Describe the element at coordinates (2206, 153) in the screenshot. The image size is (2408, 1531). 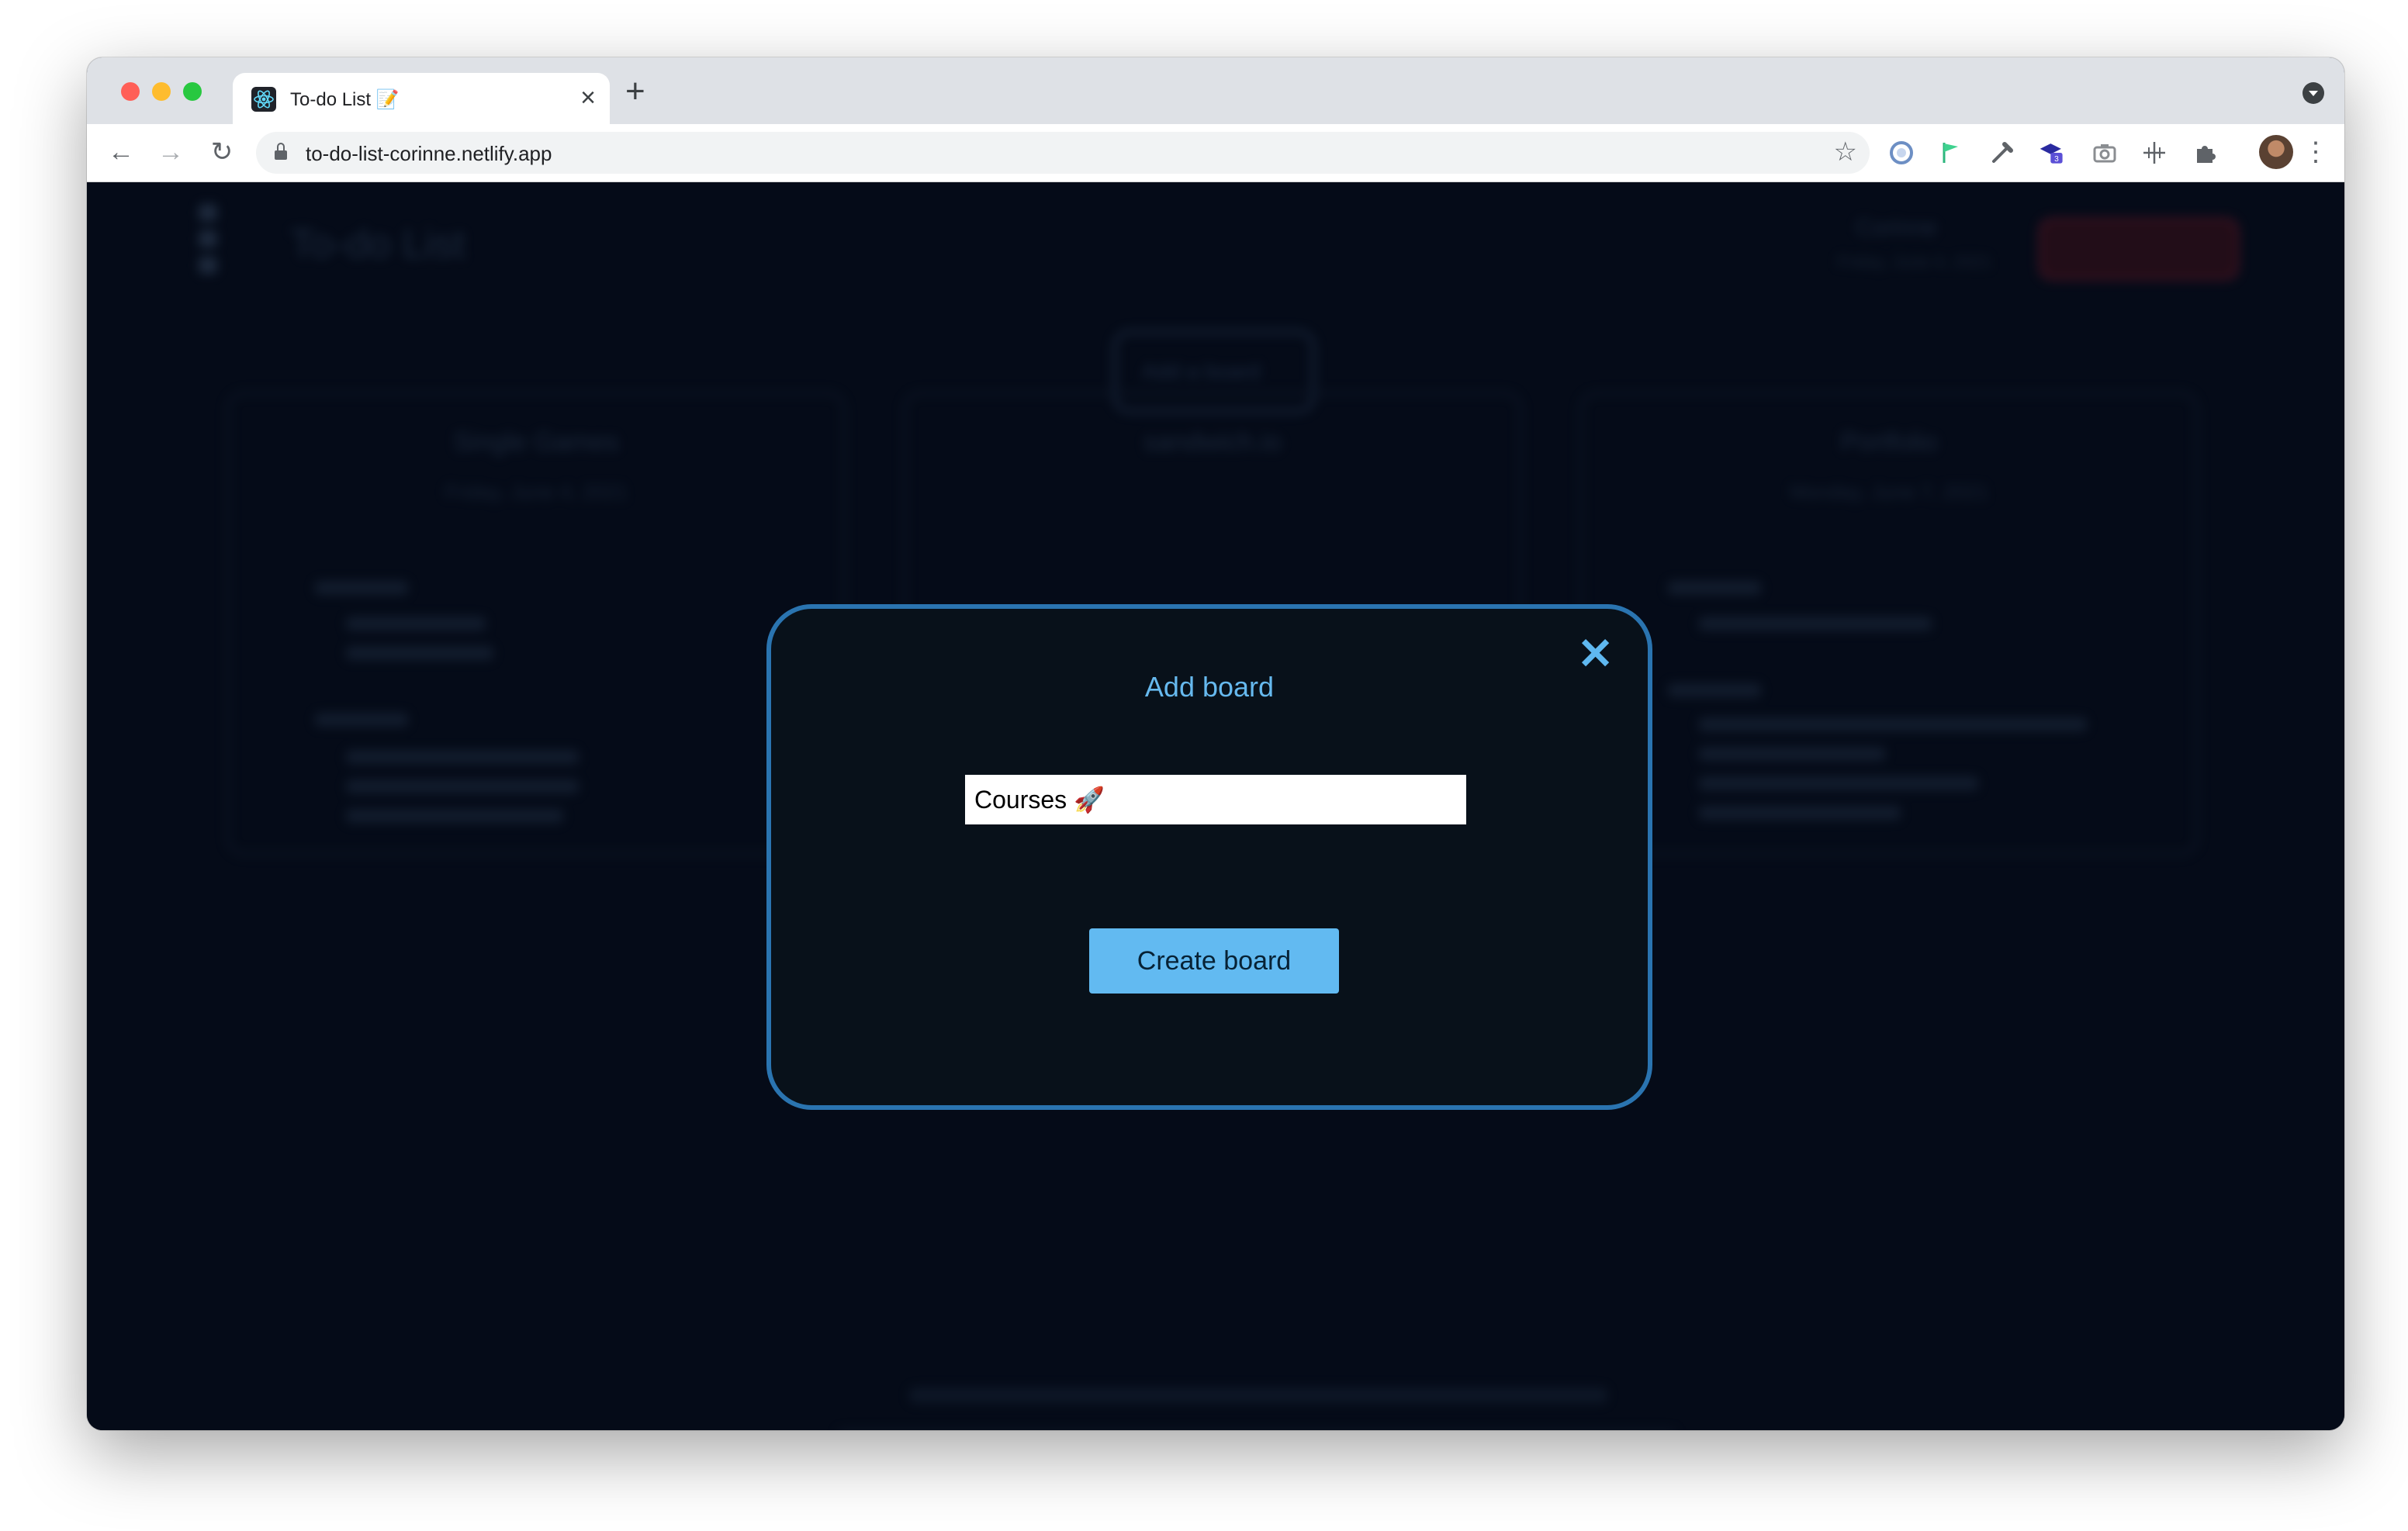
I see `extensions-puzzle-icon` at that location.